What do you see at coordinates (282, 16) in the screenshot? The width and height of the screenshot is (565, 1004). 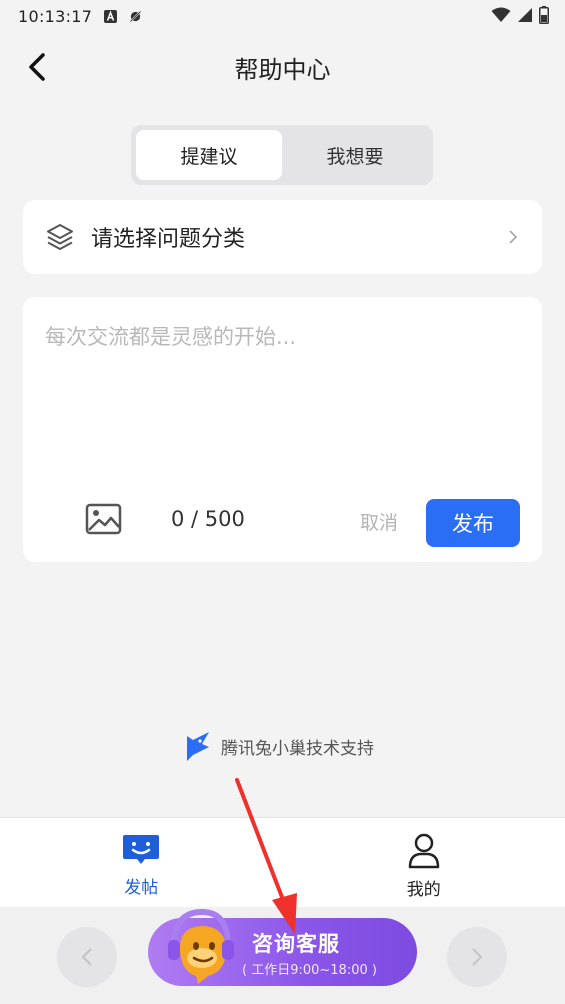 I see `status-bar: 10:13:17` at bounding box center [282, 16].